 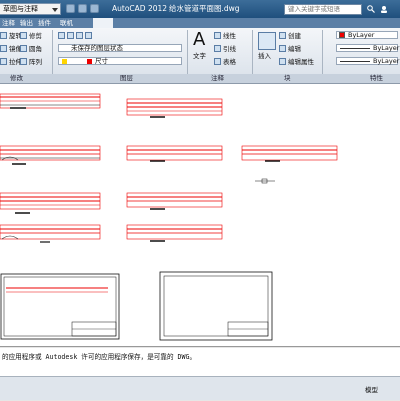 I want to click on leader-icon, so click(x=217, y=48).